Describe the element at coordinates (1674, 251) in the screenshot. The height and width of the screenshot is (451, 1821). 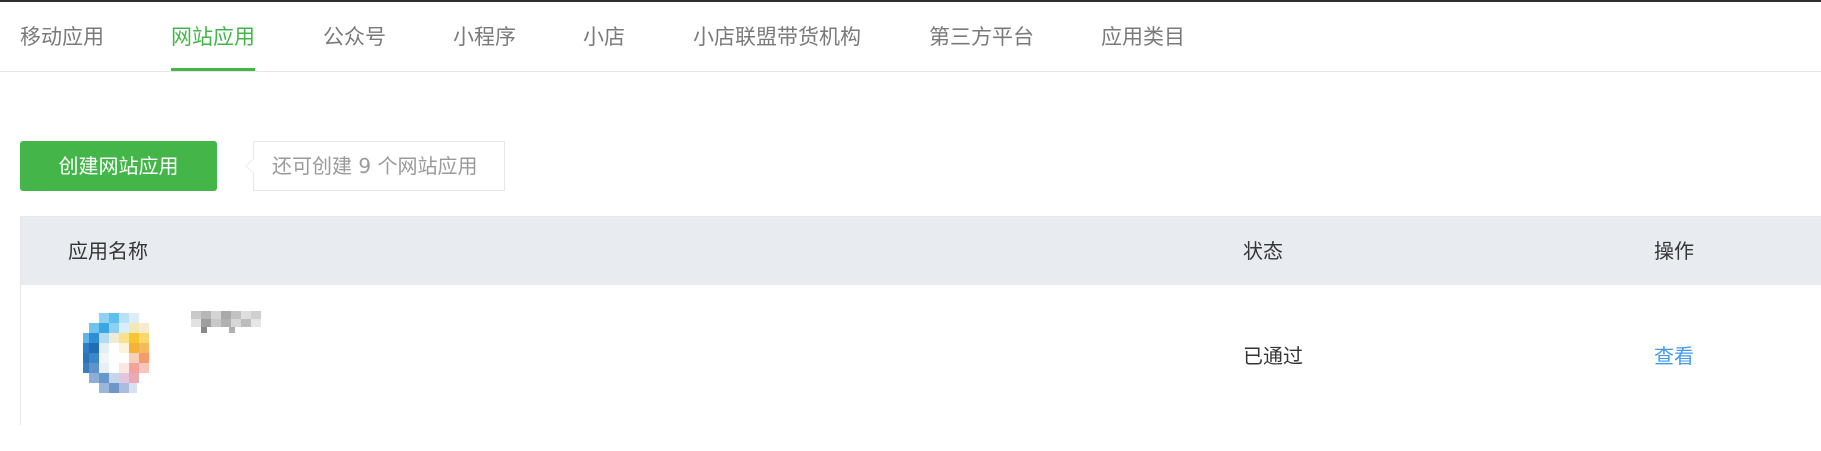
I see `column-header-action: 操作` at that location.